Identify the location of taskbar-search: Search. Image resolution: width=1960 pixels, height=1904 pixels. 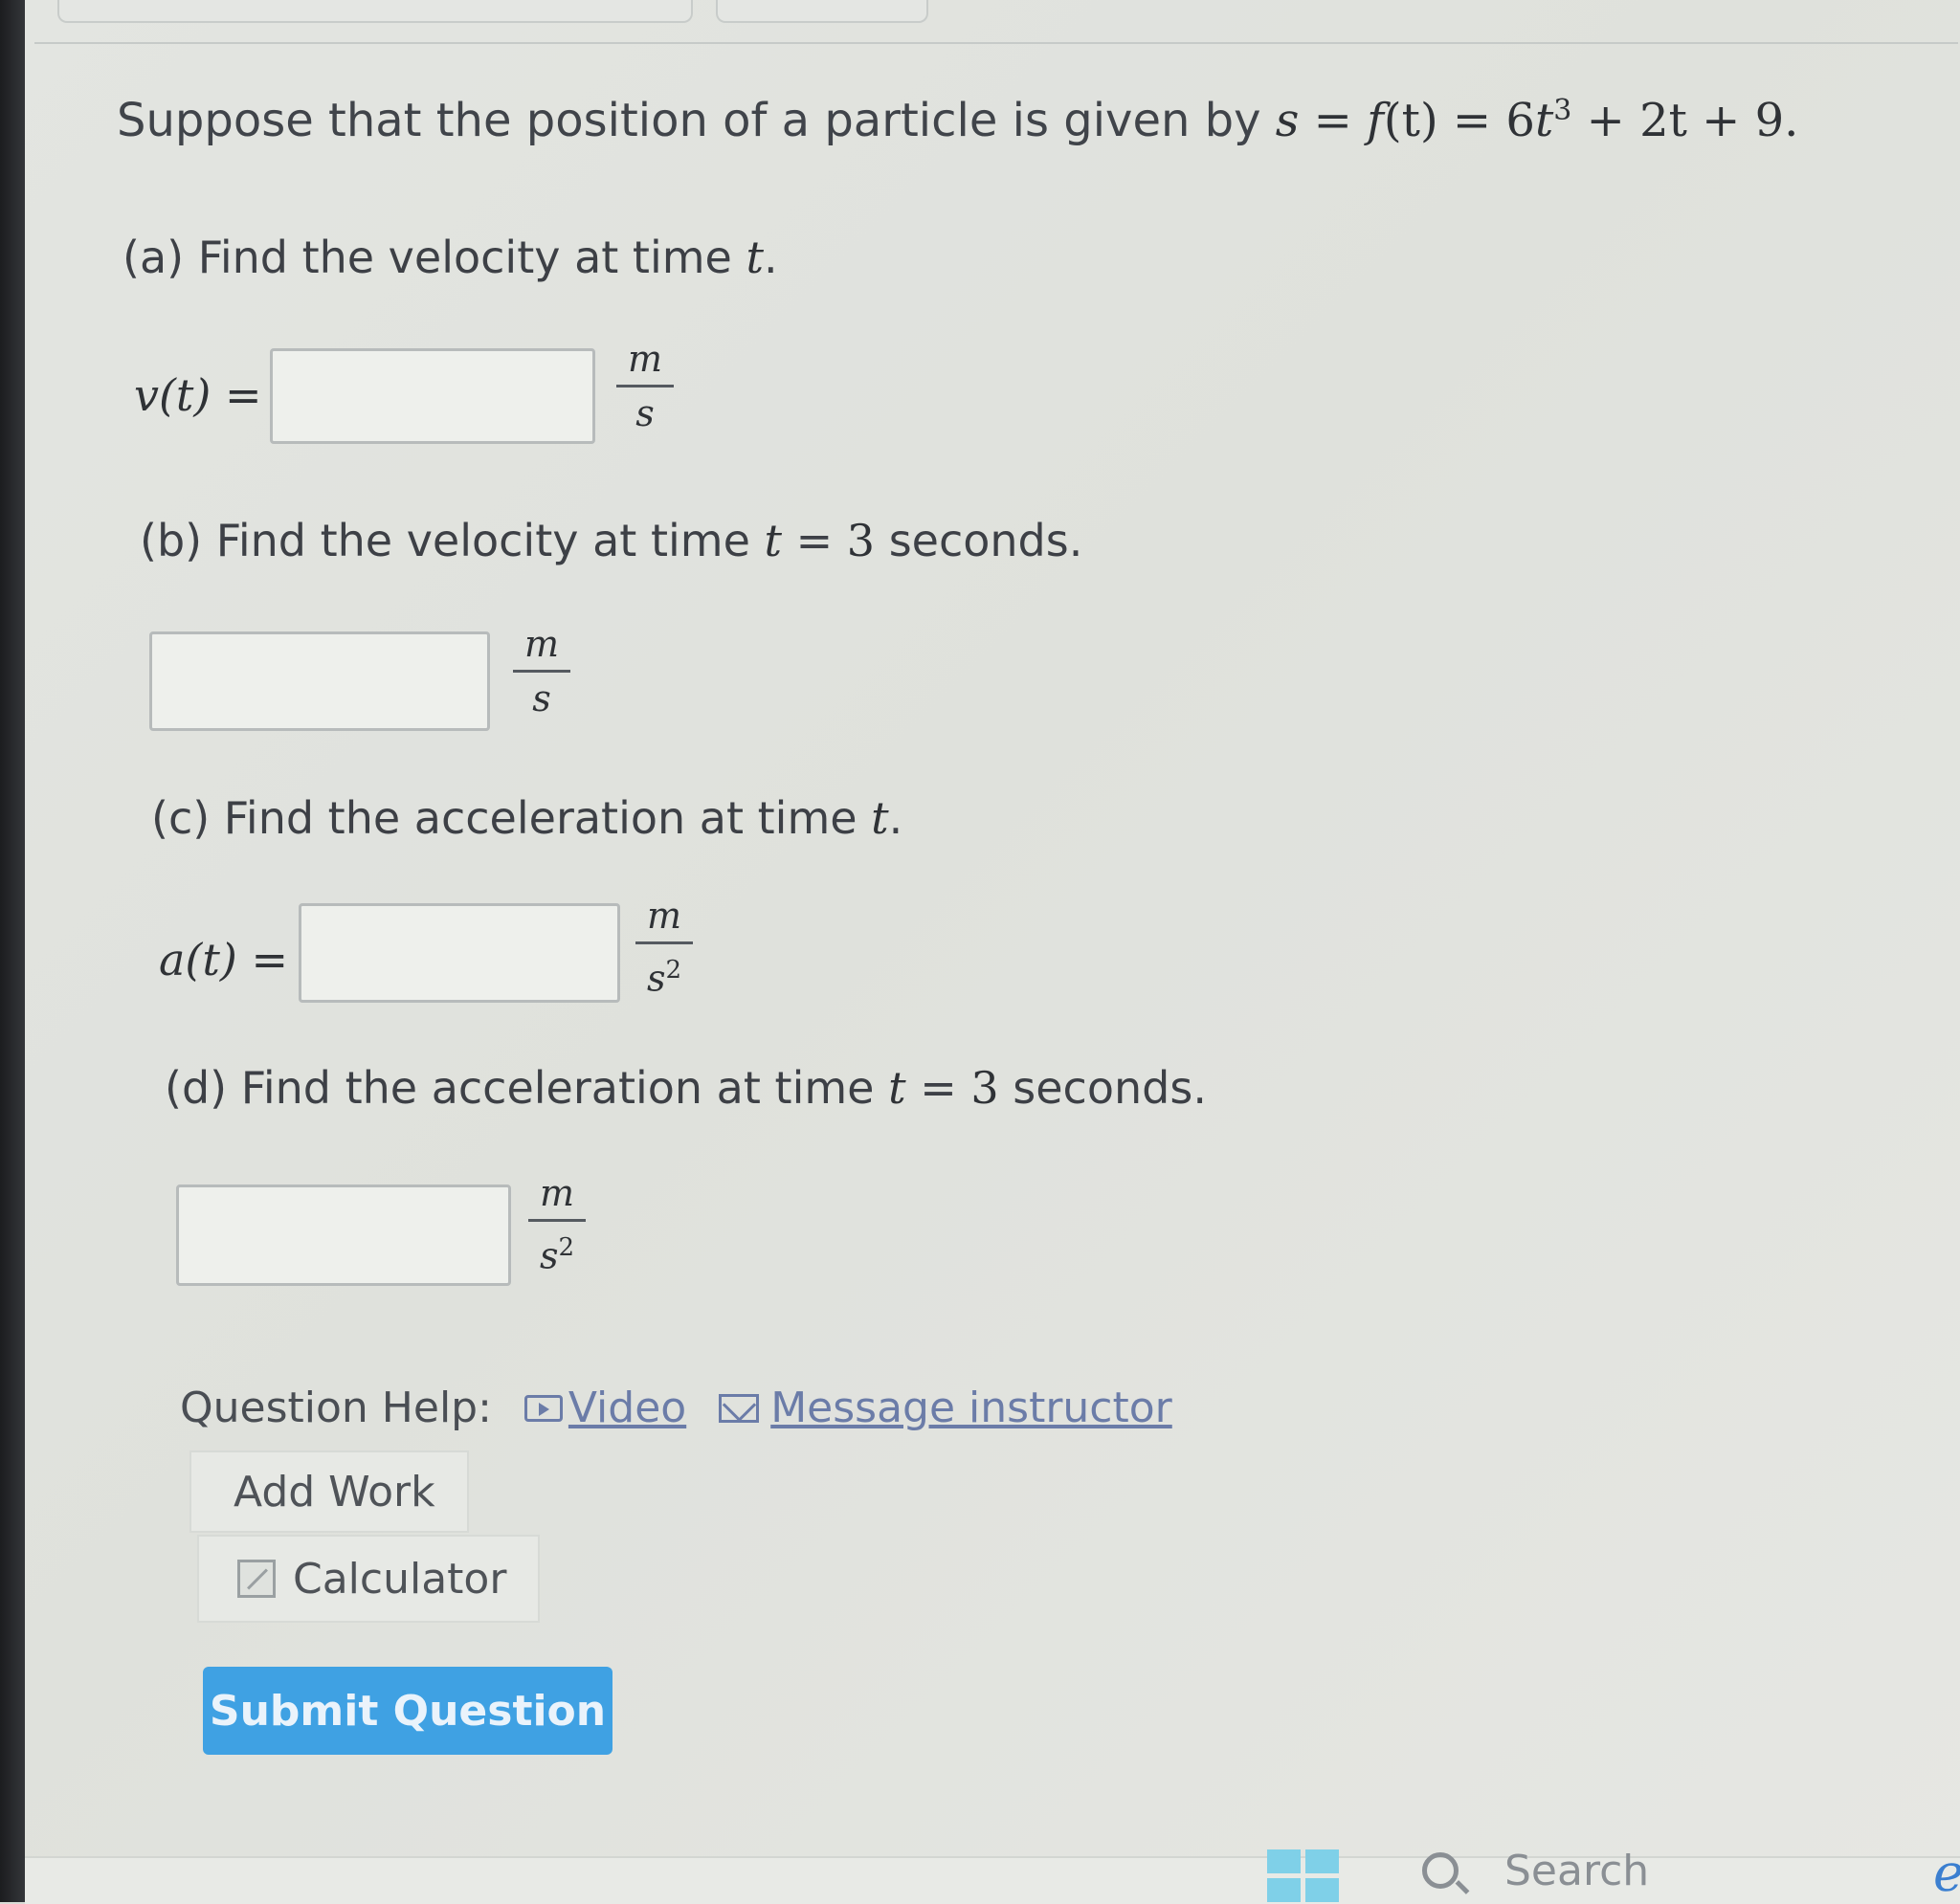
(1577, 1871).